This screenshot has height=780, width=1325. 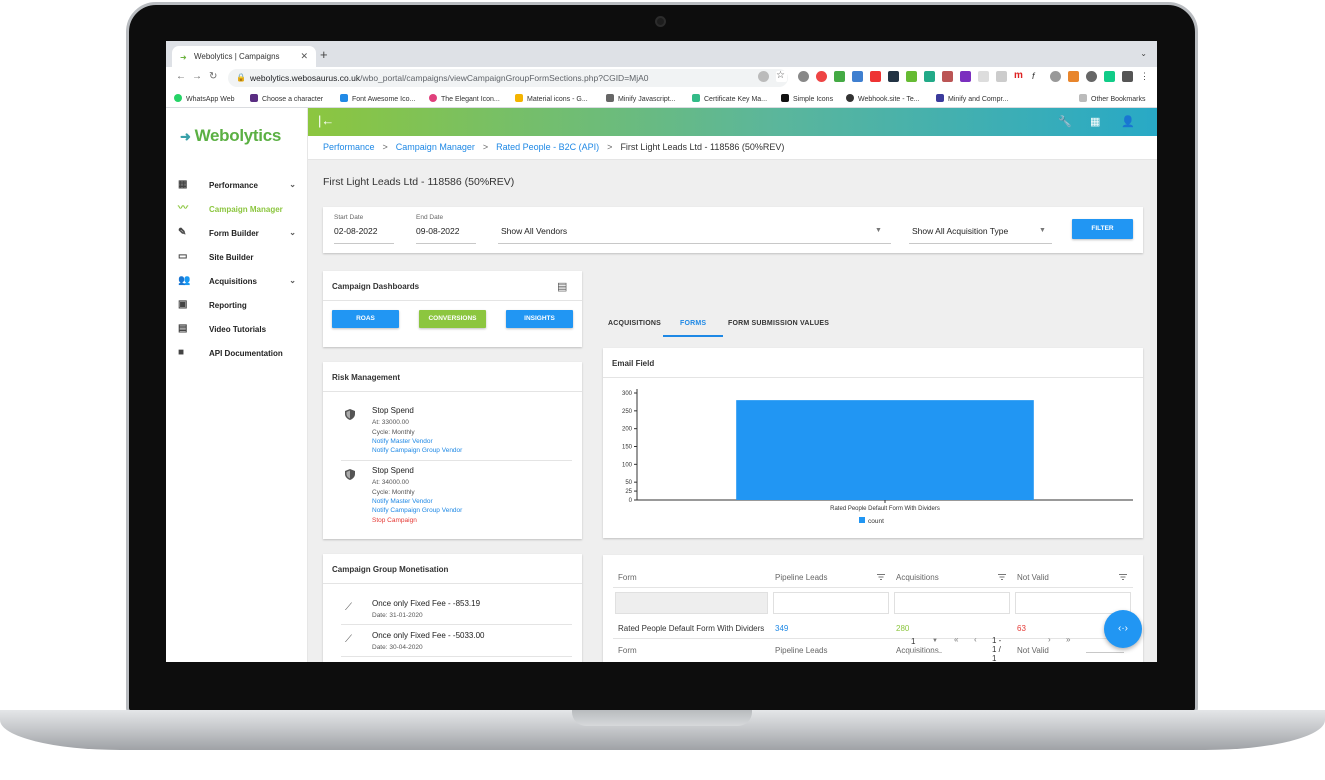 What do you see at coordinates (240, 260) in the screenshot?
I see `sidebar-item-site-builder: ▭ Site Builder` at bounding box center [240, 260].